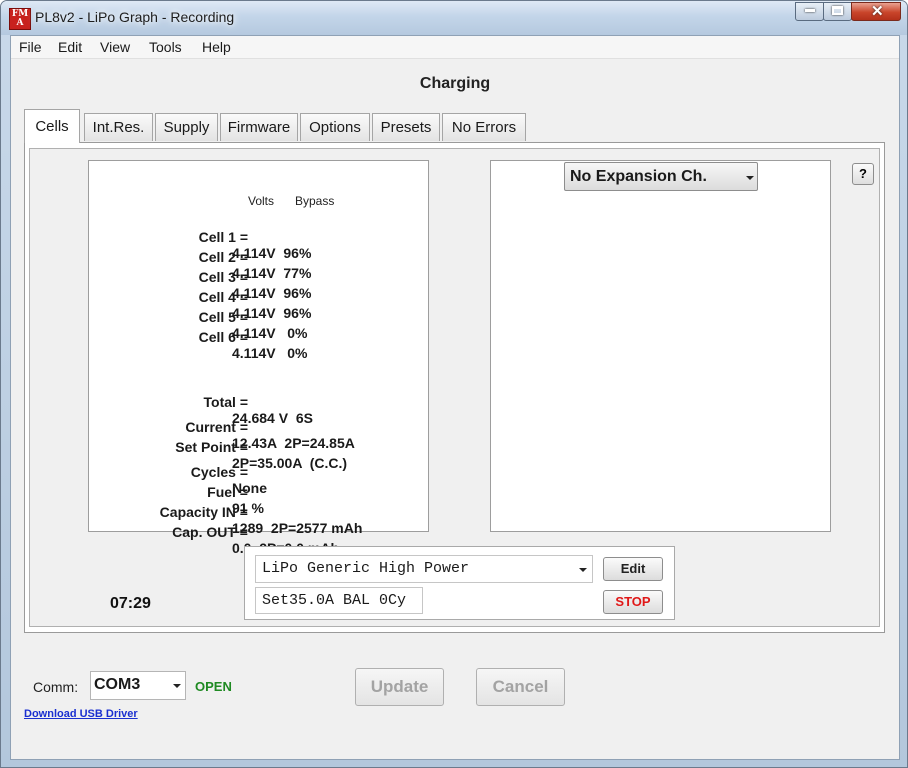 This screenshot has height=768, width=908. What do you see at coordinates (223, 337) in the screenshot?
I see `cell-label: Cell 6 =` at bounding box center [223, 337].